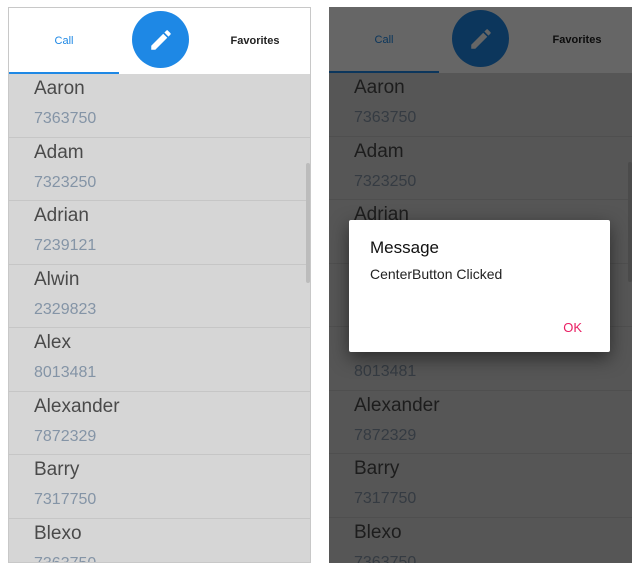 Image resolution: width=640 pixels, height=570 pixels. I want to click on contact-name: Blexo, so click(58, 533).